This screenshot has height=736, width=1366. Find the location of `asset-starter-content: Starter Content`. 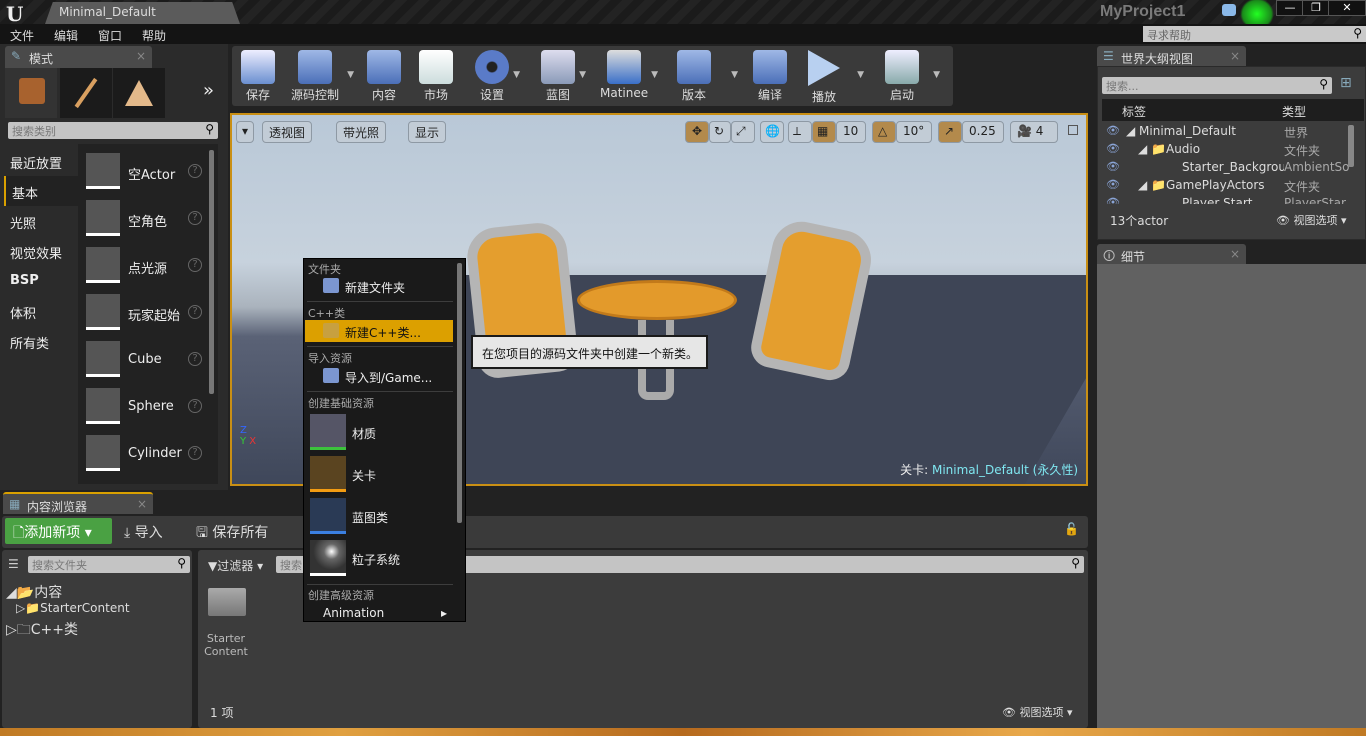

asset-starter-content: Starter Content is located at coordinates (226, 645).